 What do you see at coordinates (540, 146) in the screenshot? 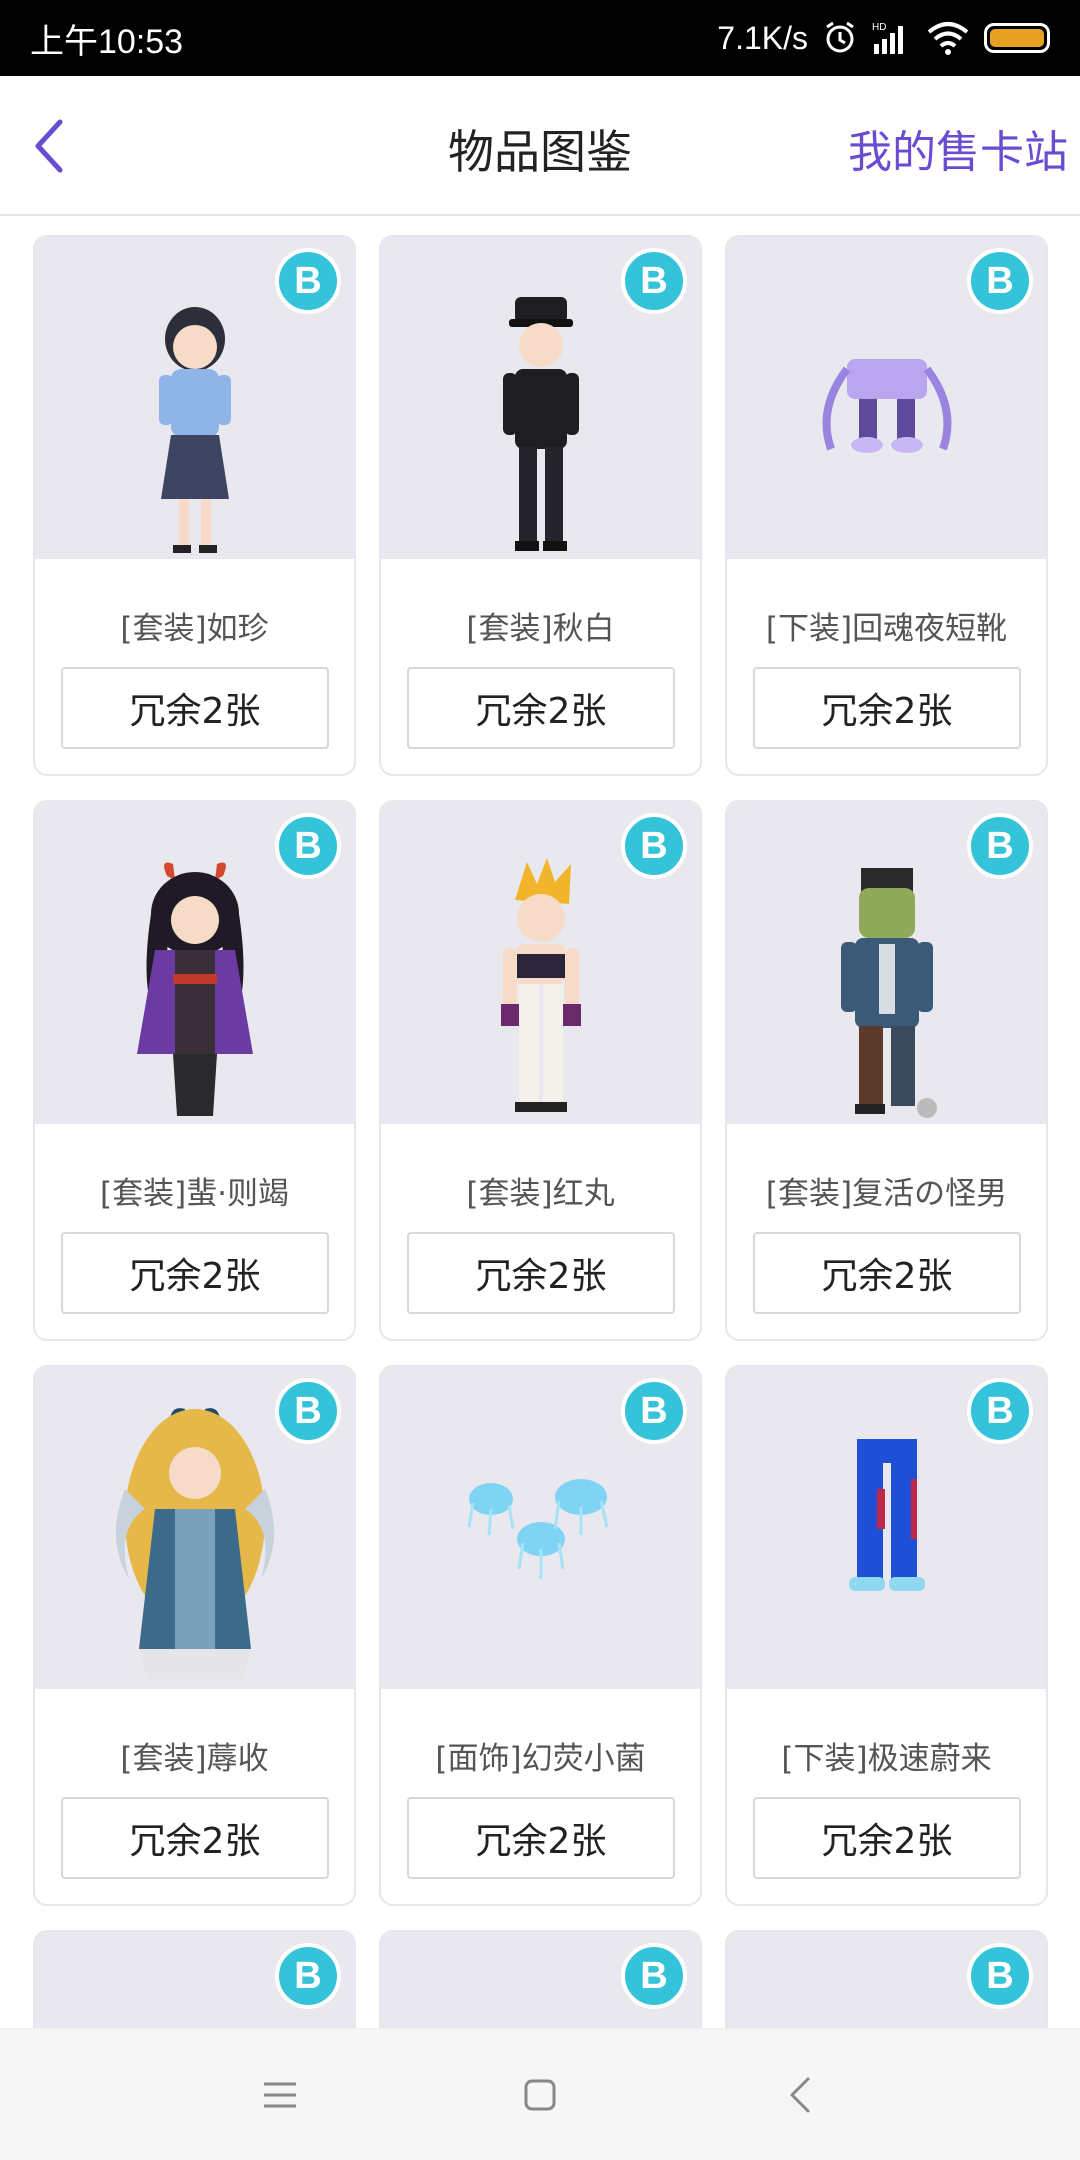
I see `header: 物品图鉴 我的售卡站` at bounding box center [540, 146].